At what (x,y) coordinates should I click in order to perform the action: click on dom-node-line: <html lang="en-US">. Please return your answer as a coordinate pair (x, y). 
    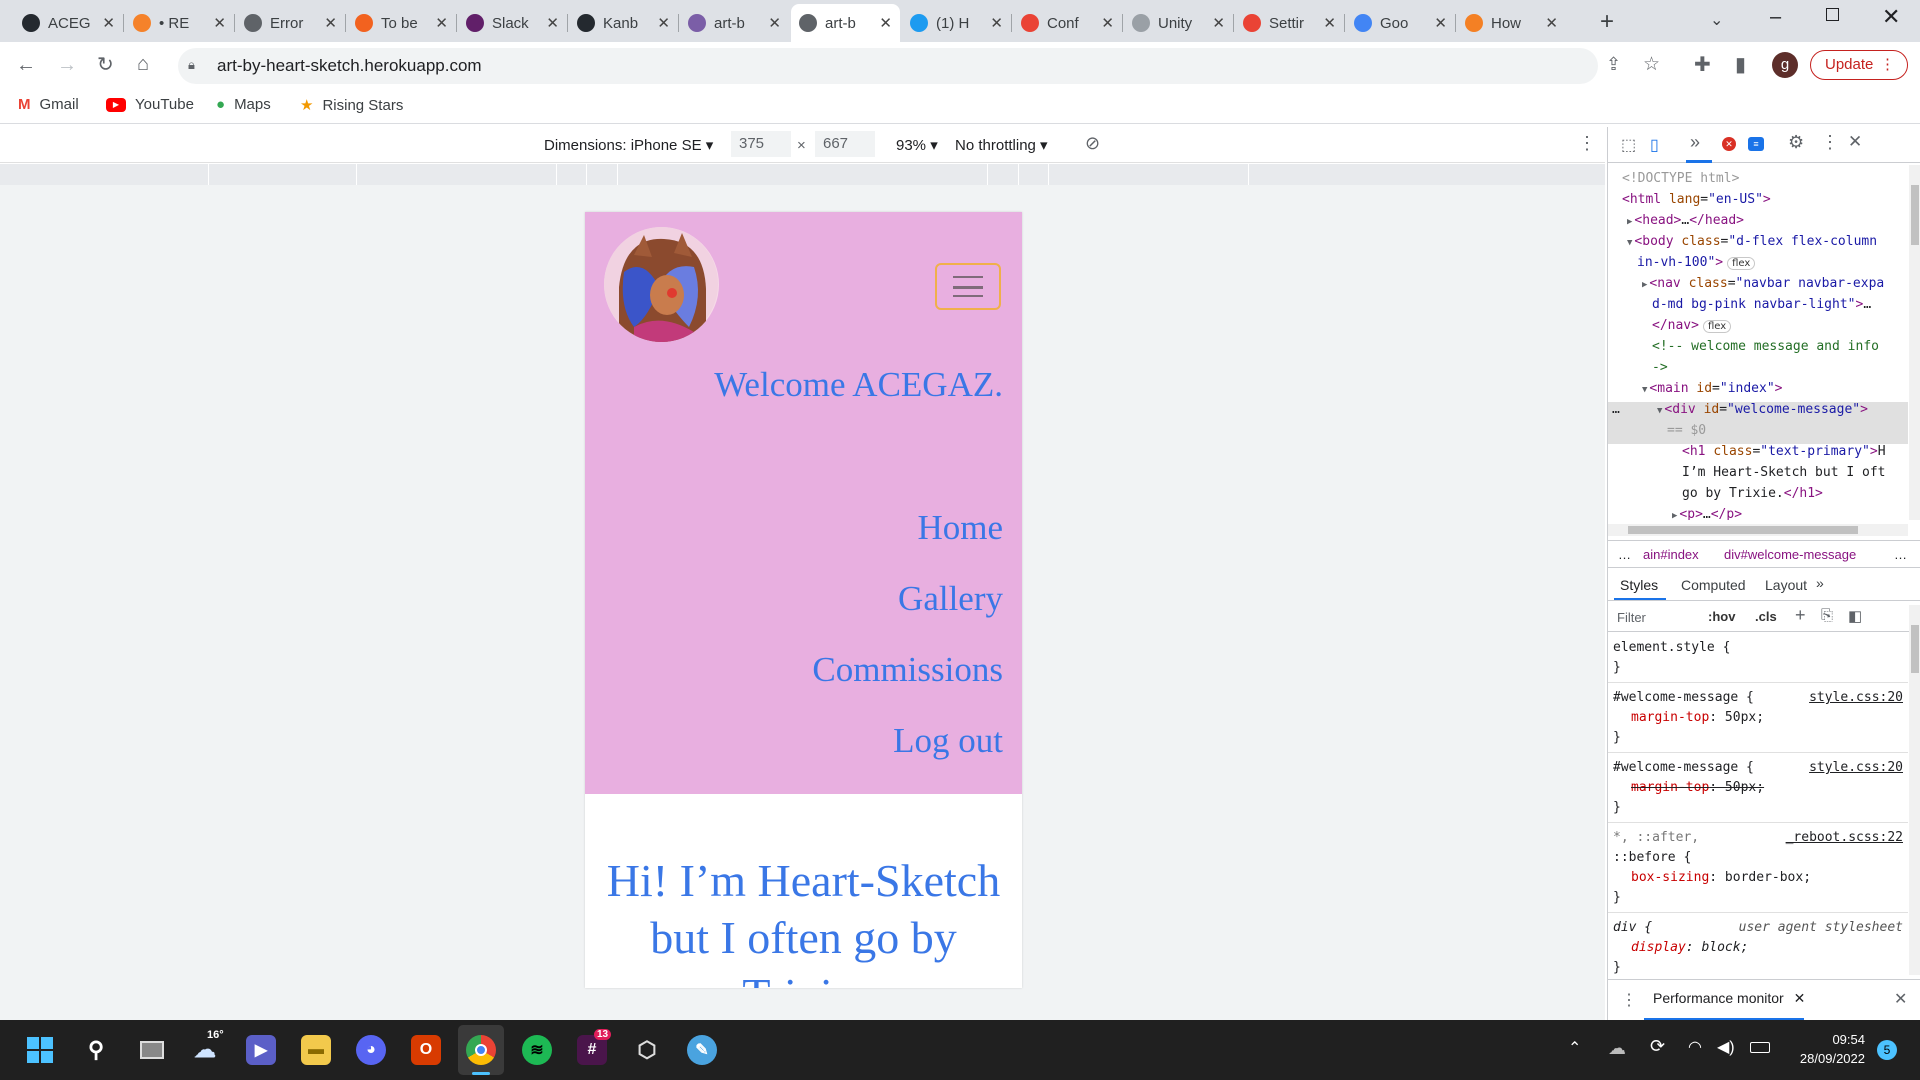
    Looking at the image, I should click on (1758, 202).